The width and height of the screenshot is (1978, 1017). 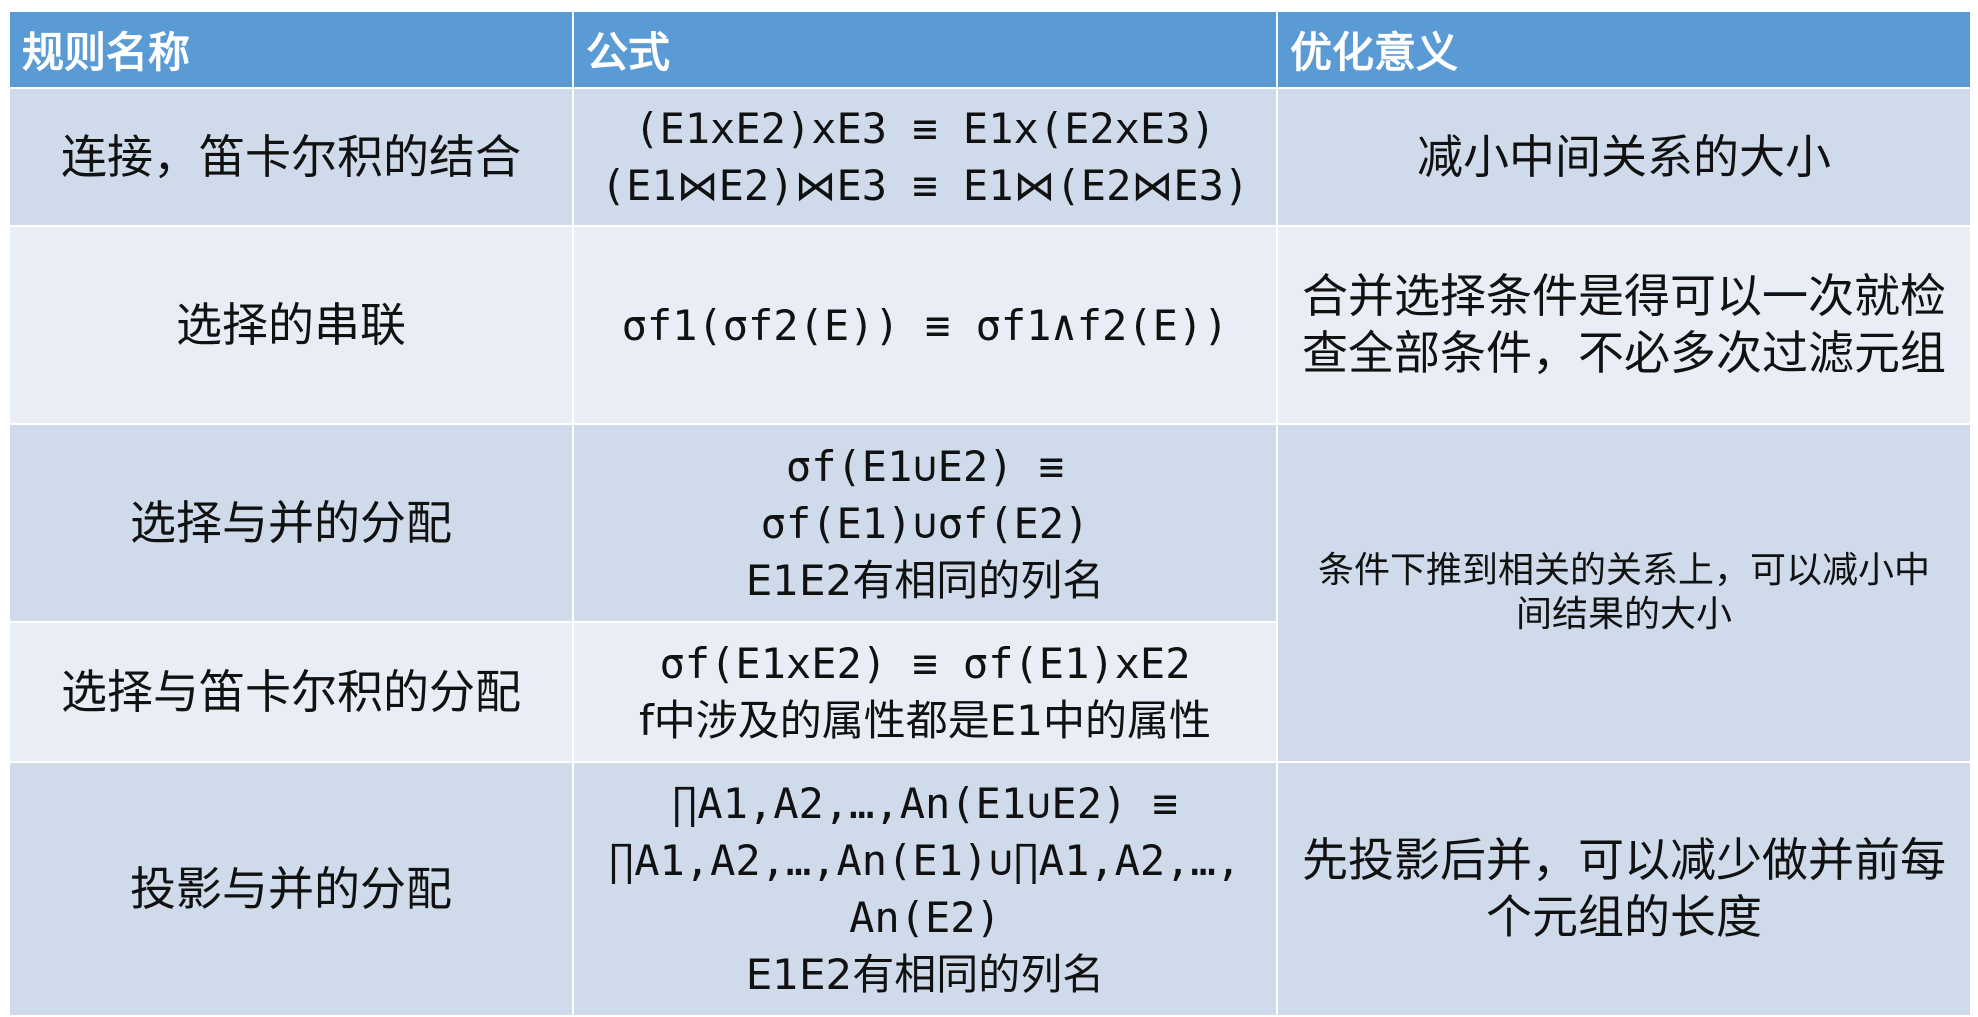 I want to click on merged-optimization-cell: 条件下推到相关的关系上，可以减小中间结果的大小, so click(x=1624, y=593).